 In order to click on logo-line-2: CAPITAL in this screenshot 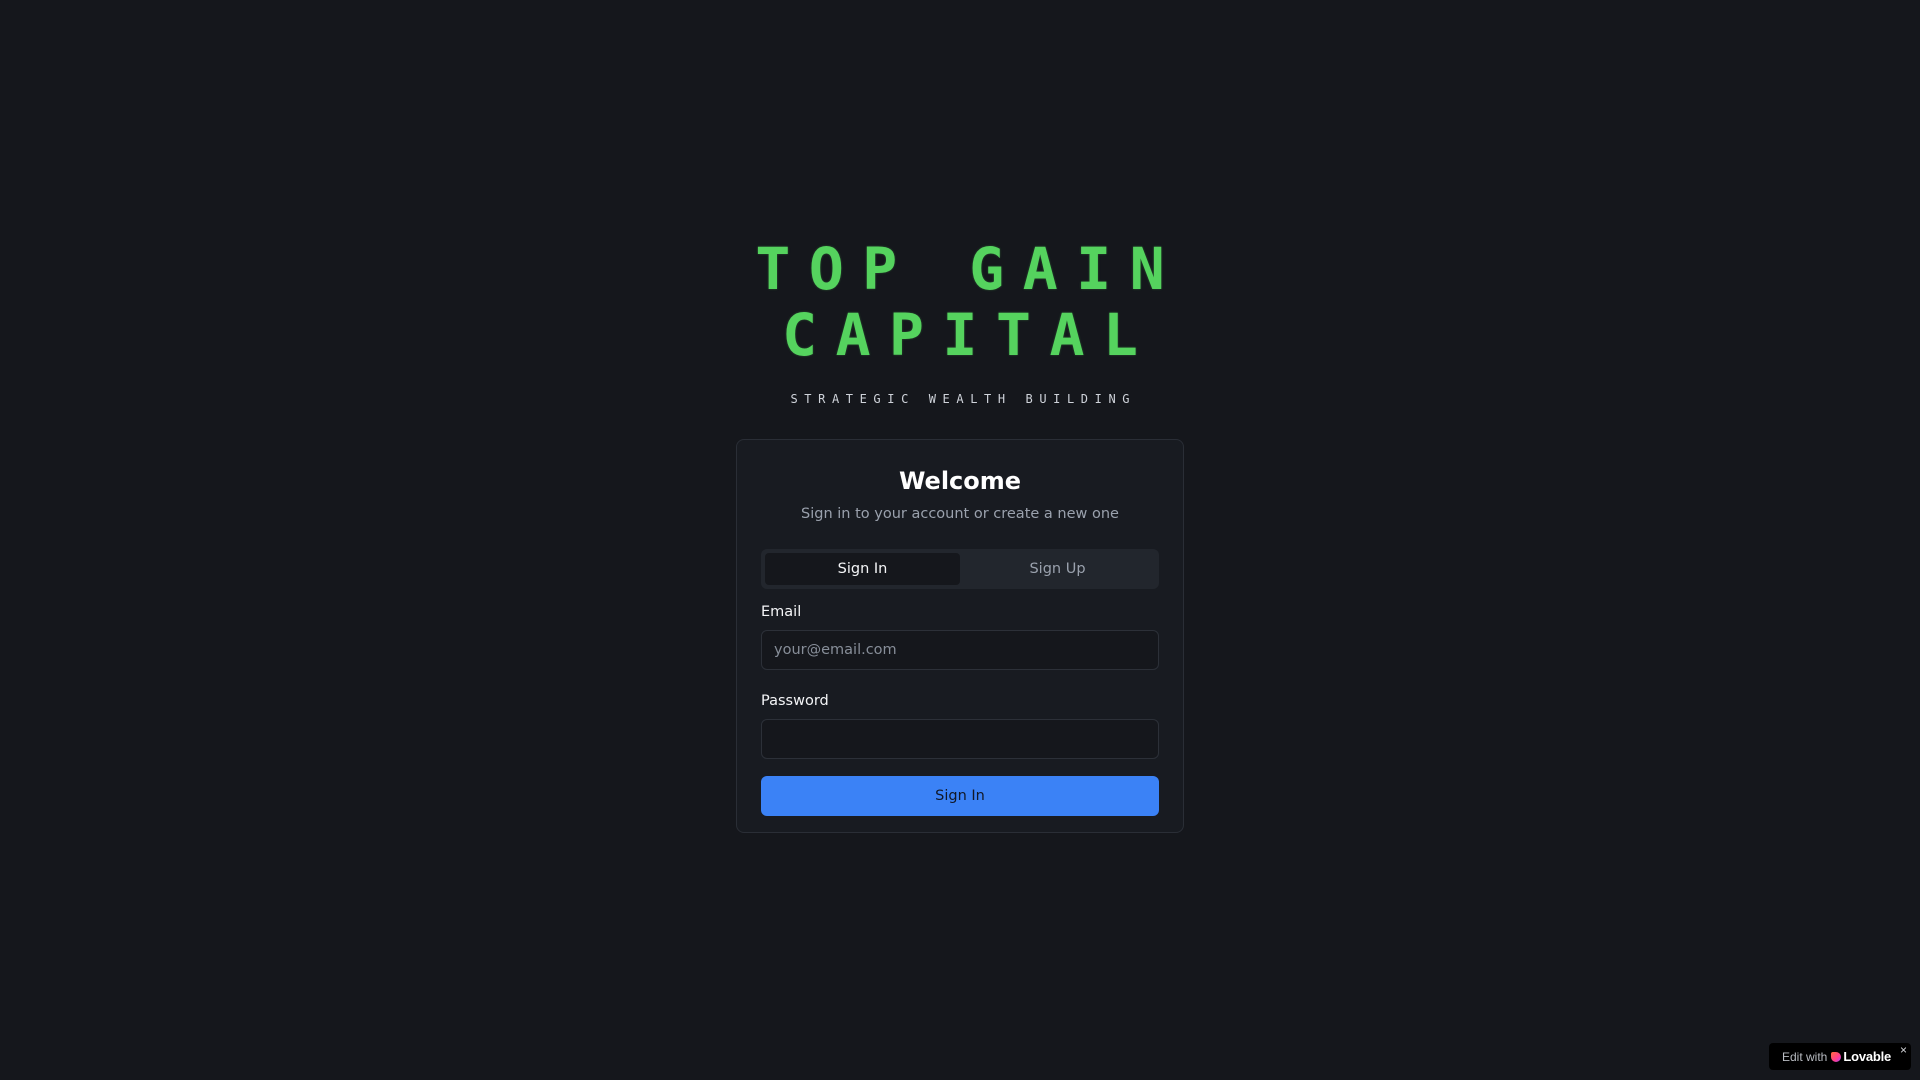, I will do `click(969, 335)`.